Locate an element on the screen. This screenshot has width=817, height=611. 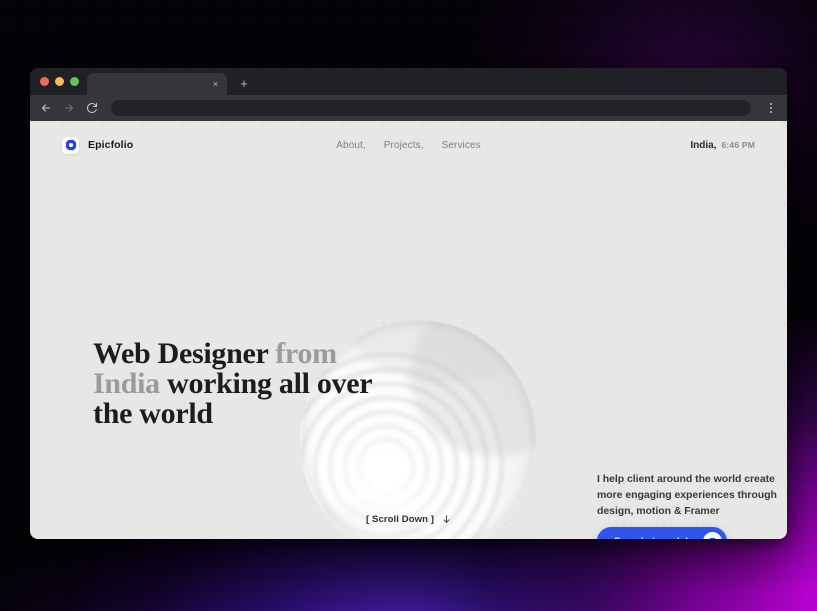
headline-the-world: the world is located at coordinates (153, 413).